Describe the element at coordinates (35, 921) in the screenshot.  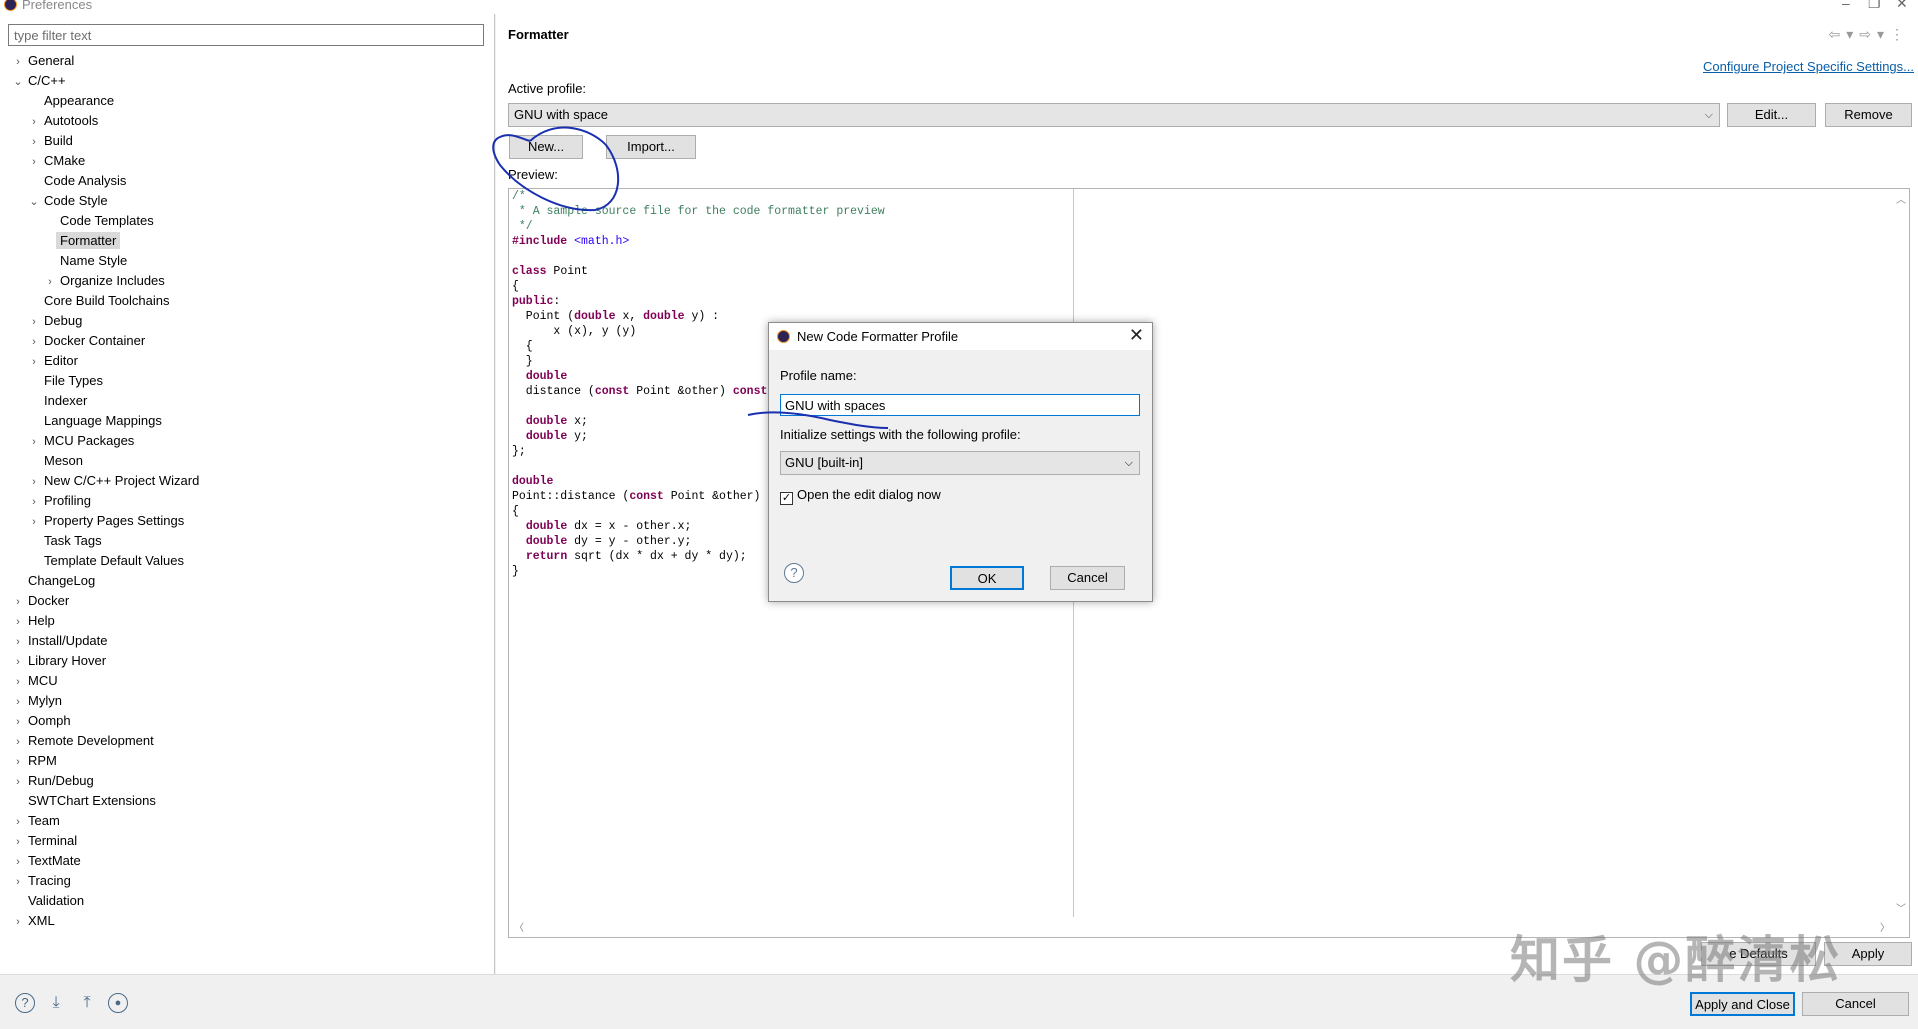
I see `tree-item: › XML` at that location.